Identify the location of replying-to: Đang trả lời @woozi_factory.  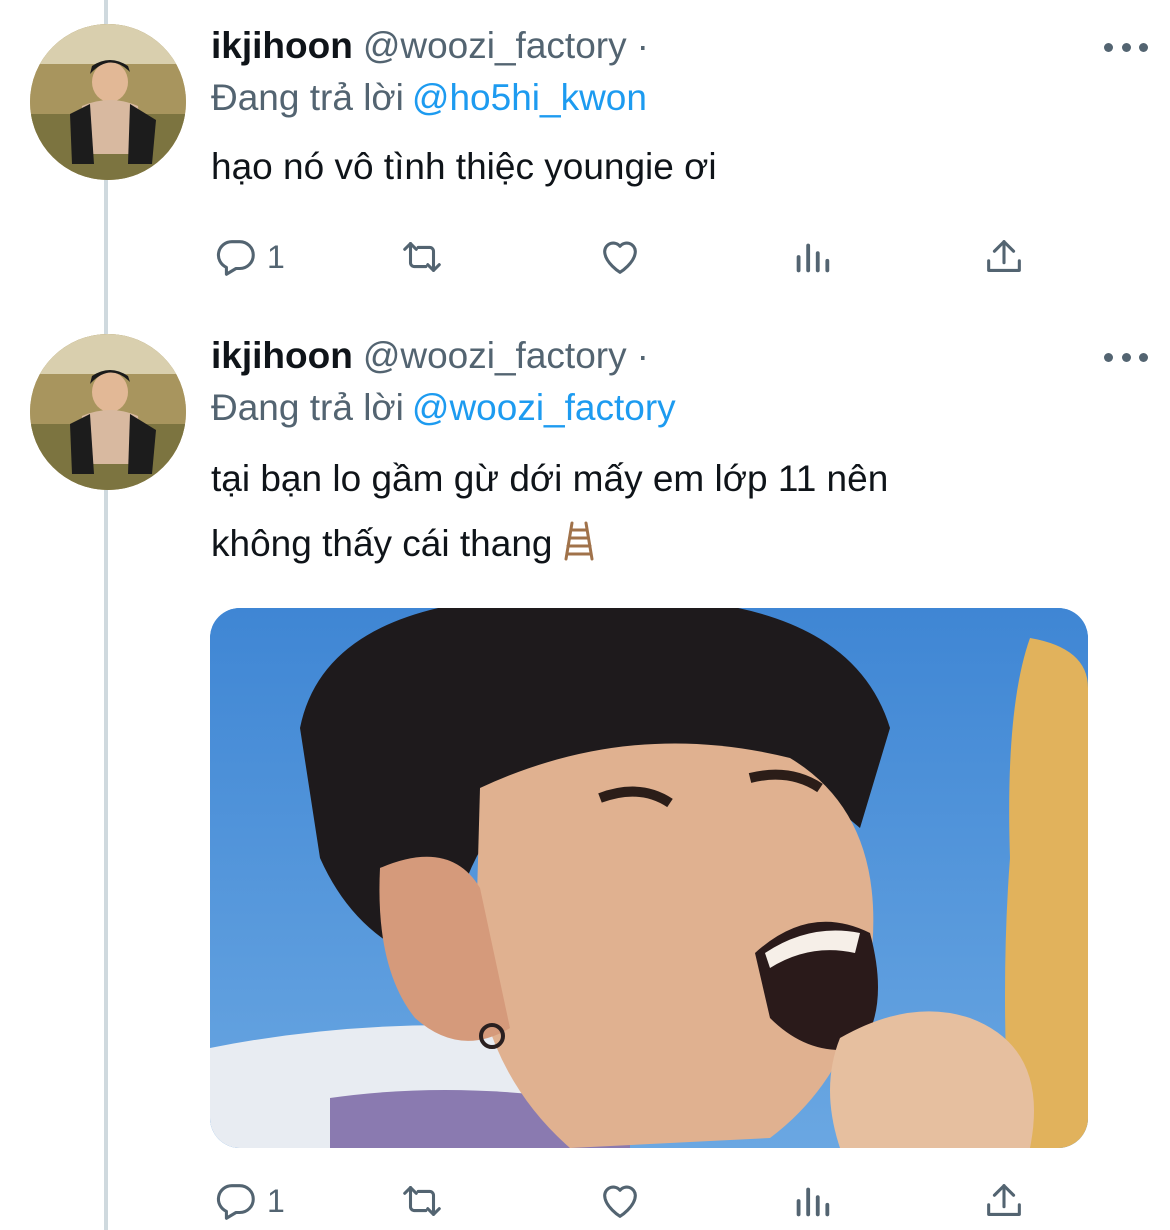
(443, 408).